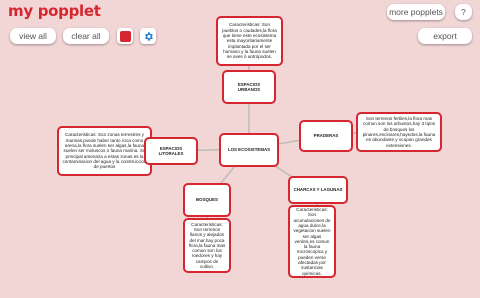 The image size is (480, 298). I want to click on urbanos-node: ESPACIOS URBANOS, so click(249, 87).